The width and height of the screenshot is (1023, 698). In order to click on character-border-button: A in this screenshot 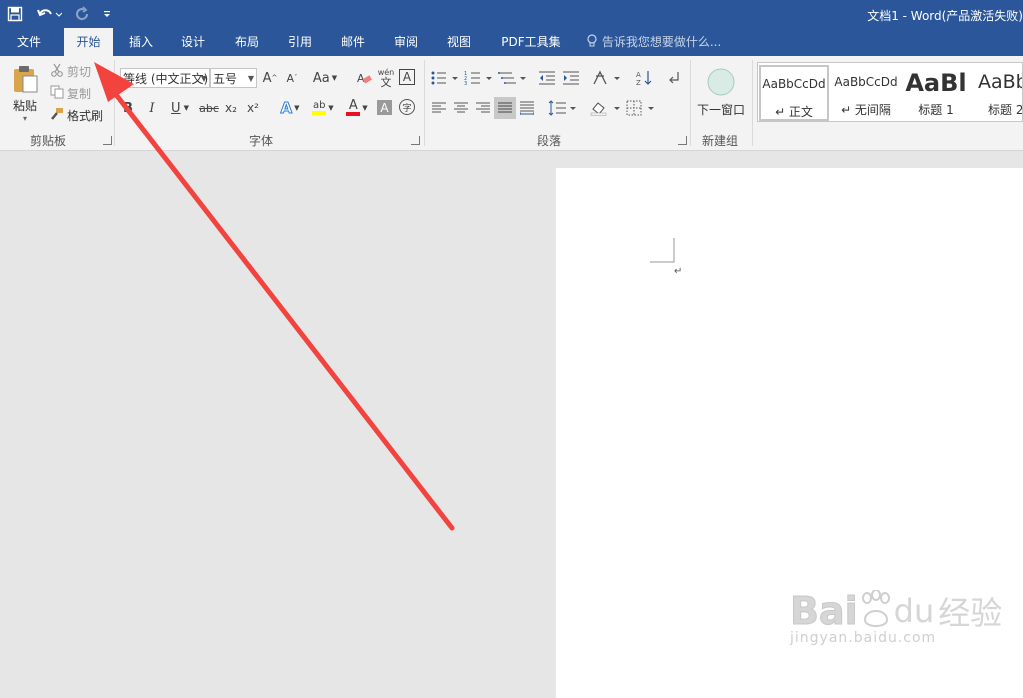, I will do `click(407, 77)`.